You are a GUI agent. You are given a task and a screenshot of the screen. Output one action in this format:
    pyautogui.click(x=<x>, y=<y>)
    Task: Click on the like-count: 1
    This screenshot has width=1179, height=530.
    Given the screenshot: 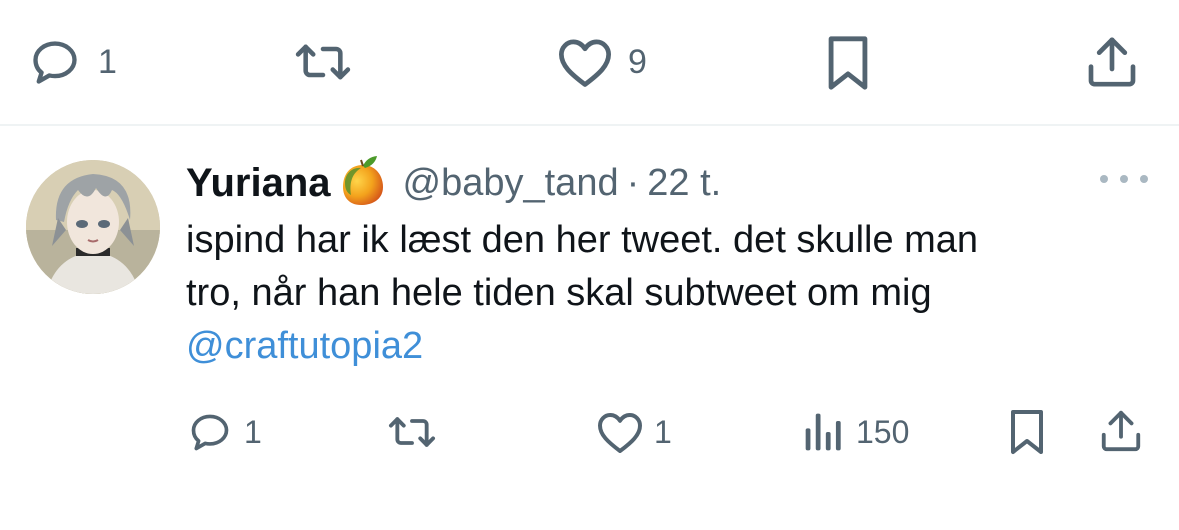 What is the action you would take?
    pyautogui.click(x=663, y=431)
    